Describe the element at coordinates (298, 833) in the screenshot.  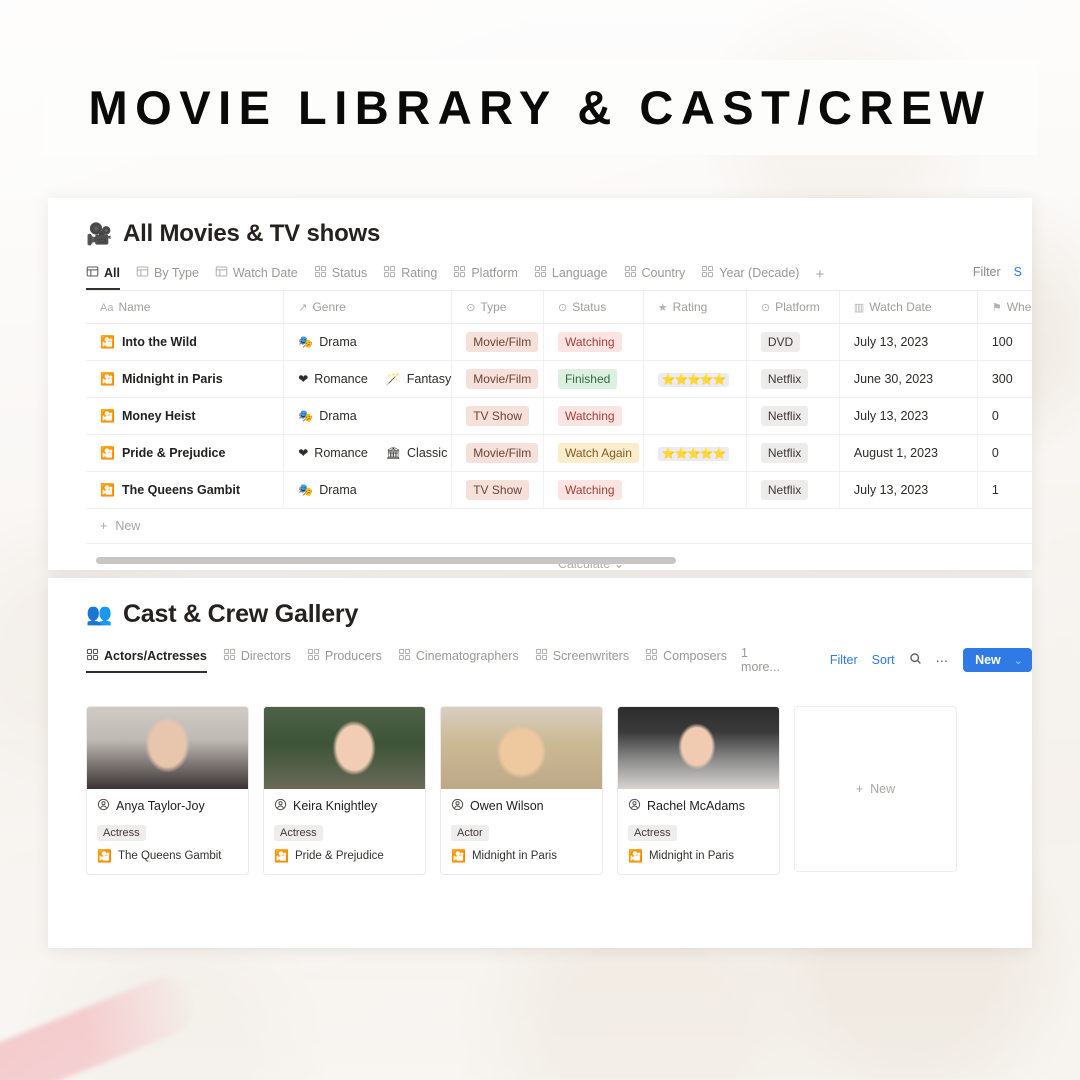
I see `role-badge: Actress` at that location.